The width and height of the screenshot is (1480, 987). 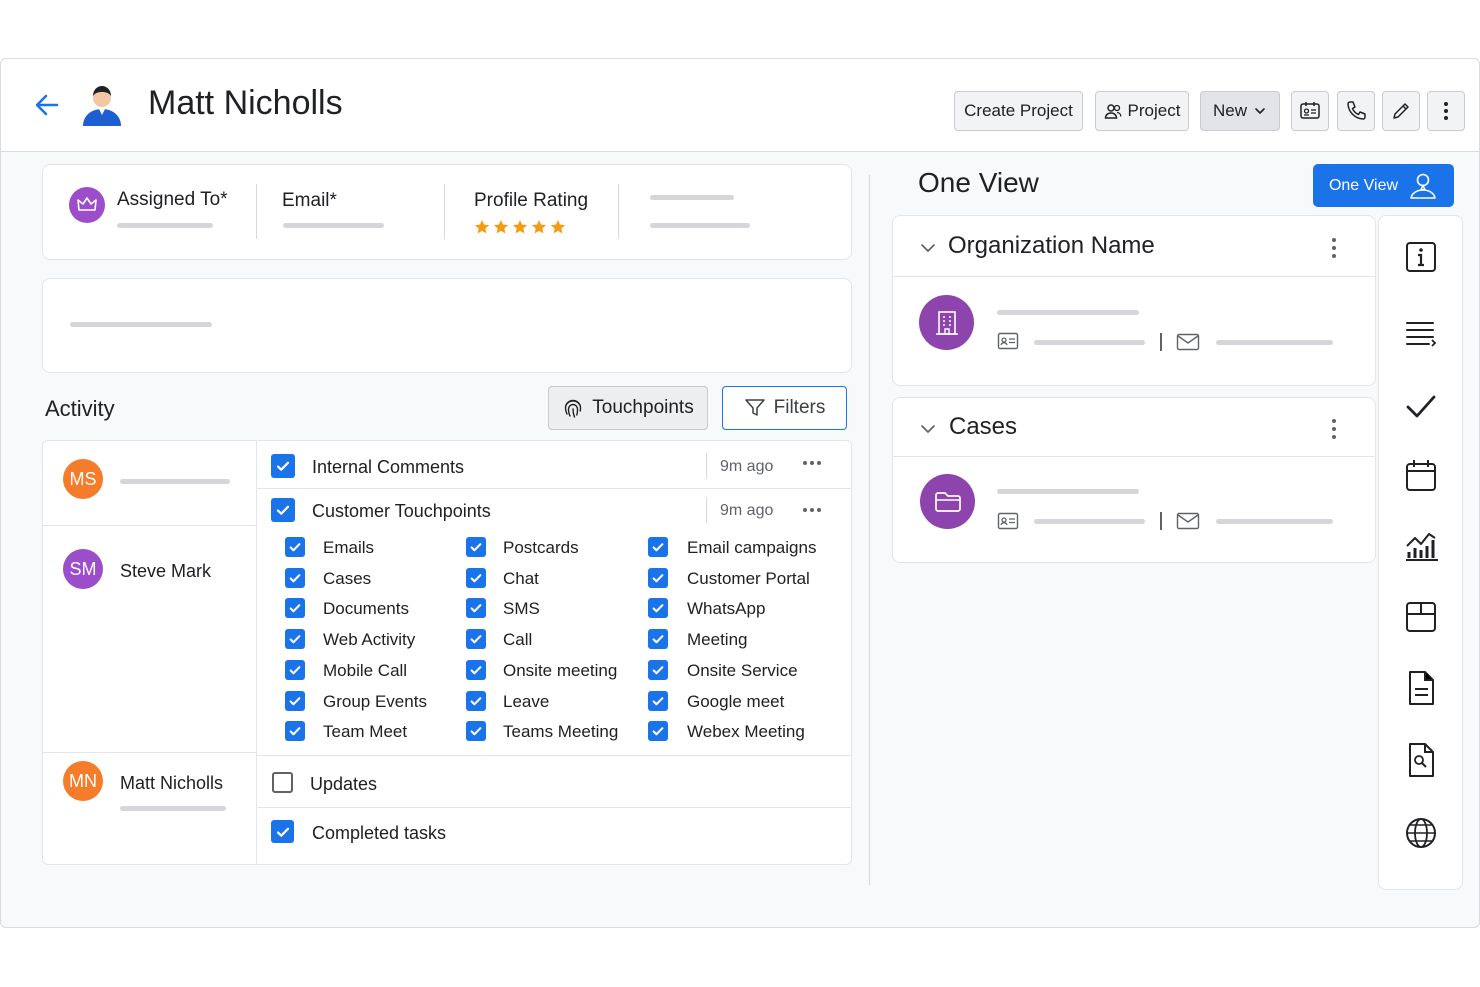 What do you see at coordinates (1421, 833) in the screenshot?
I see `globe-icon` at bounding box center [1421, 833].